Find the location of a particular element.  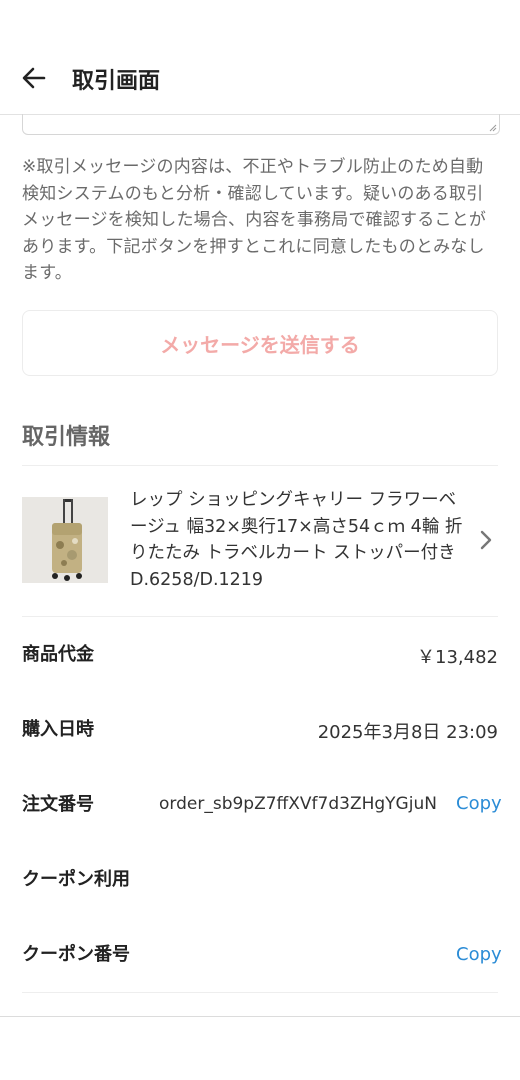

price-label: 商品代金 is located at coordinates (58, 654).